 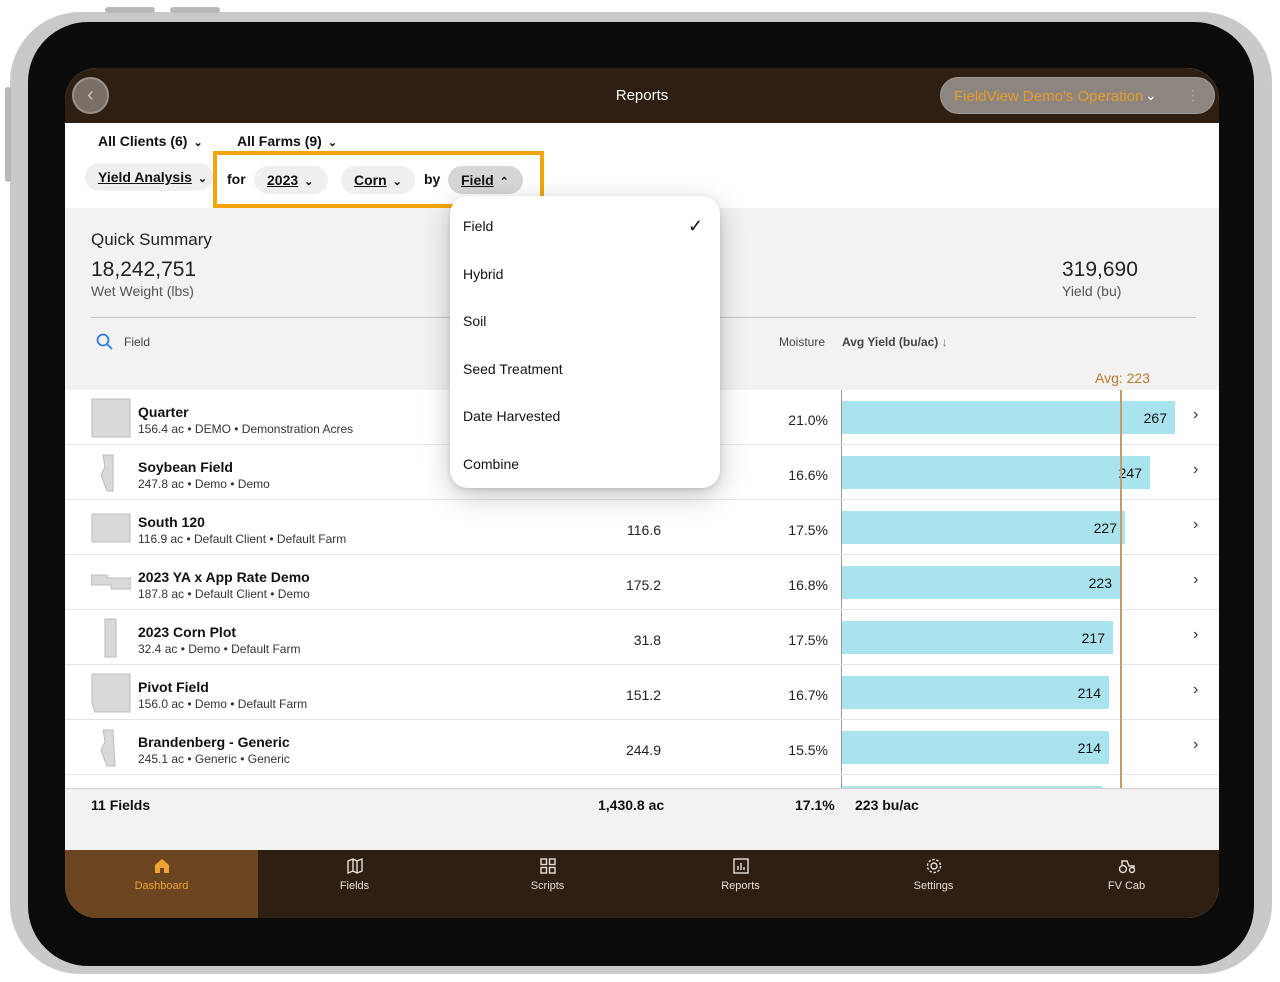 I want to click on field-details: 245.1 ac • Generic • Generic, so click(x=214, y=759).